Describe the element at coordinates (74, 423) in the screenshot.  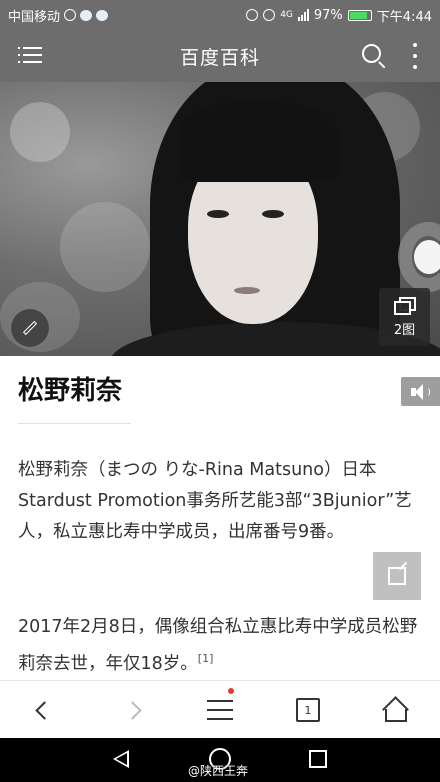
I see `title-divider` at that location.